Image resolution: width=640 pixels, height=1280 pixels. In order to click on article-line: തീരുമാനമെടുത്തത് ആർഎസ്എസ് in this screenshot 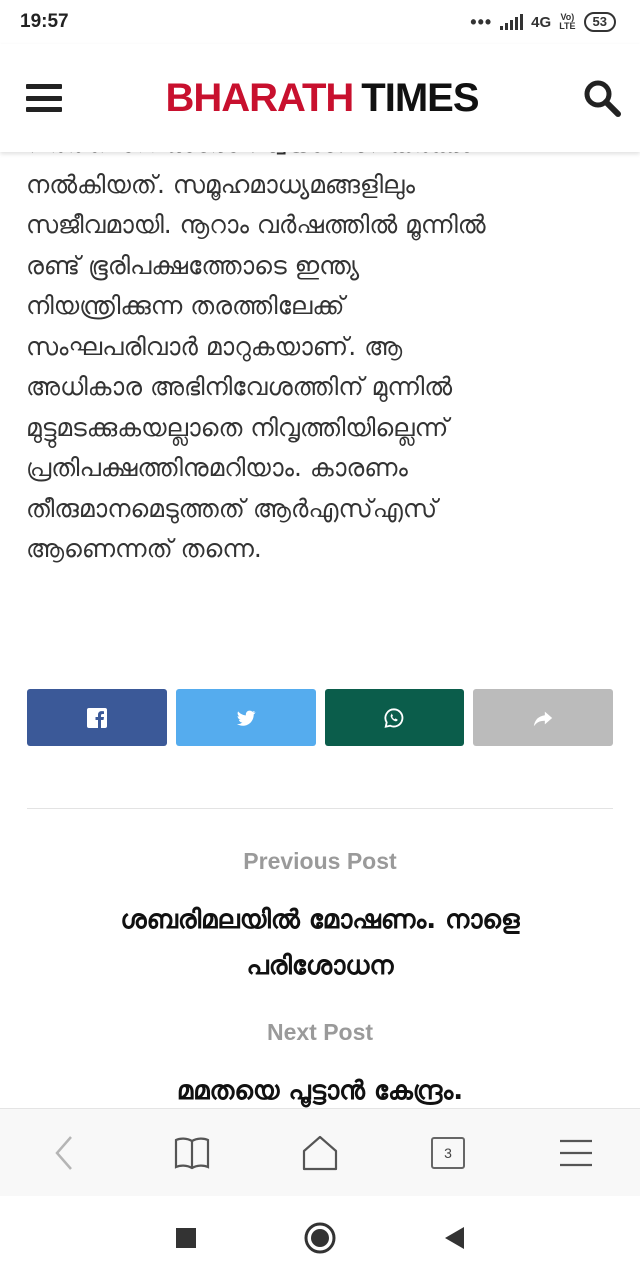, I will do `click(232, 508)`.